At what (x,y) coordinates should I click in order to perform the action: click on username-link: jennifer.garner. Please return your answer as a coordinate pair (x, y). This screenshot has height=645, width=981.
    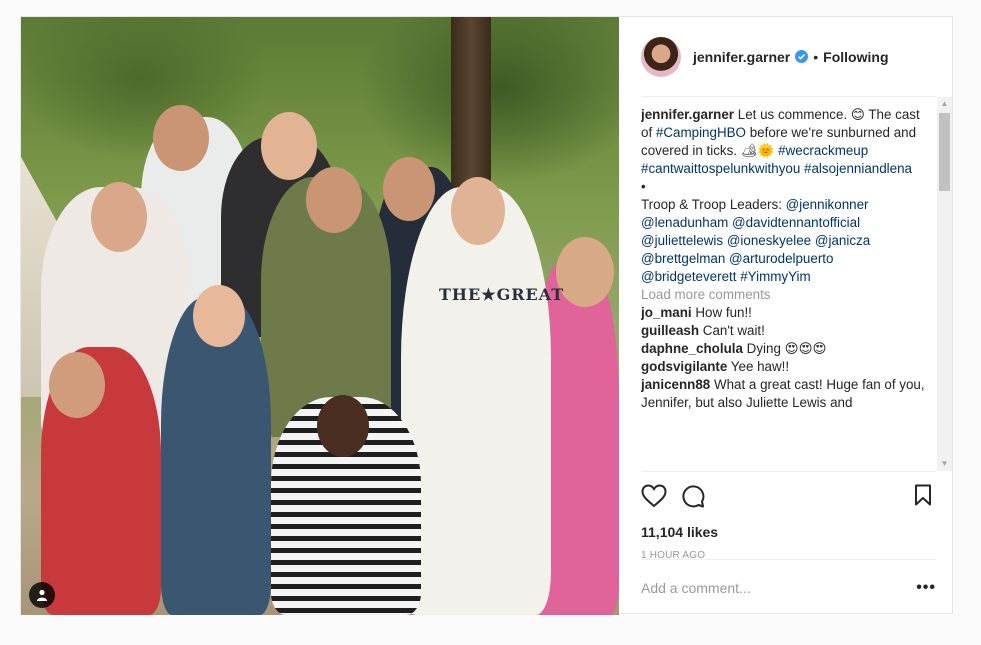
    Looking at the image, I should click on (741, 57).